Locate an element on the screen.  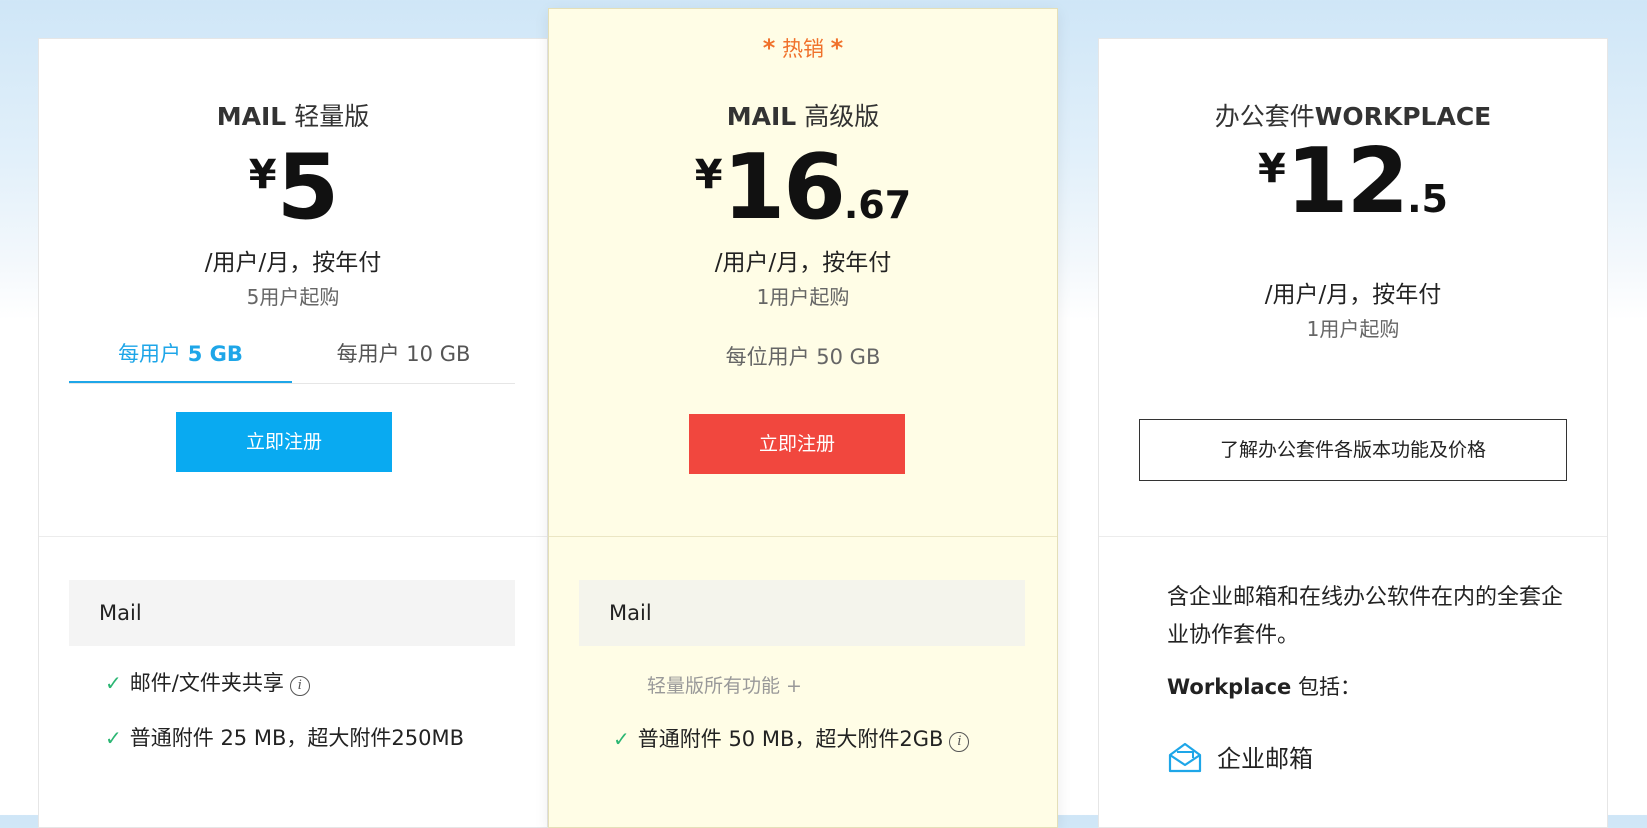
storage-tabs: 每用户 5 GB 每用户 10 GB is located at coordinates (292, 357).